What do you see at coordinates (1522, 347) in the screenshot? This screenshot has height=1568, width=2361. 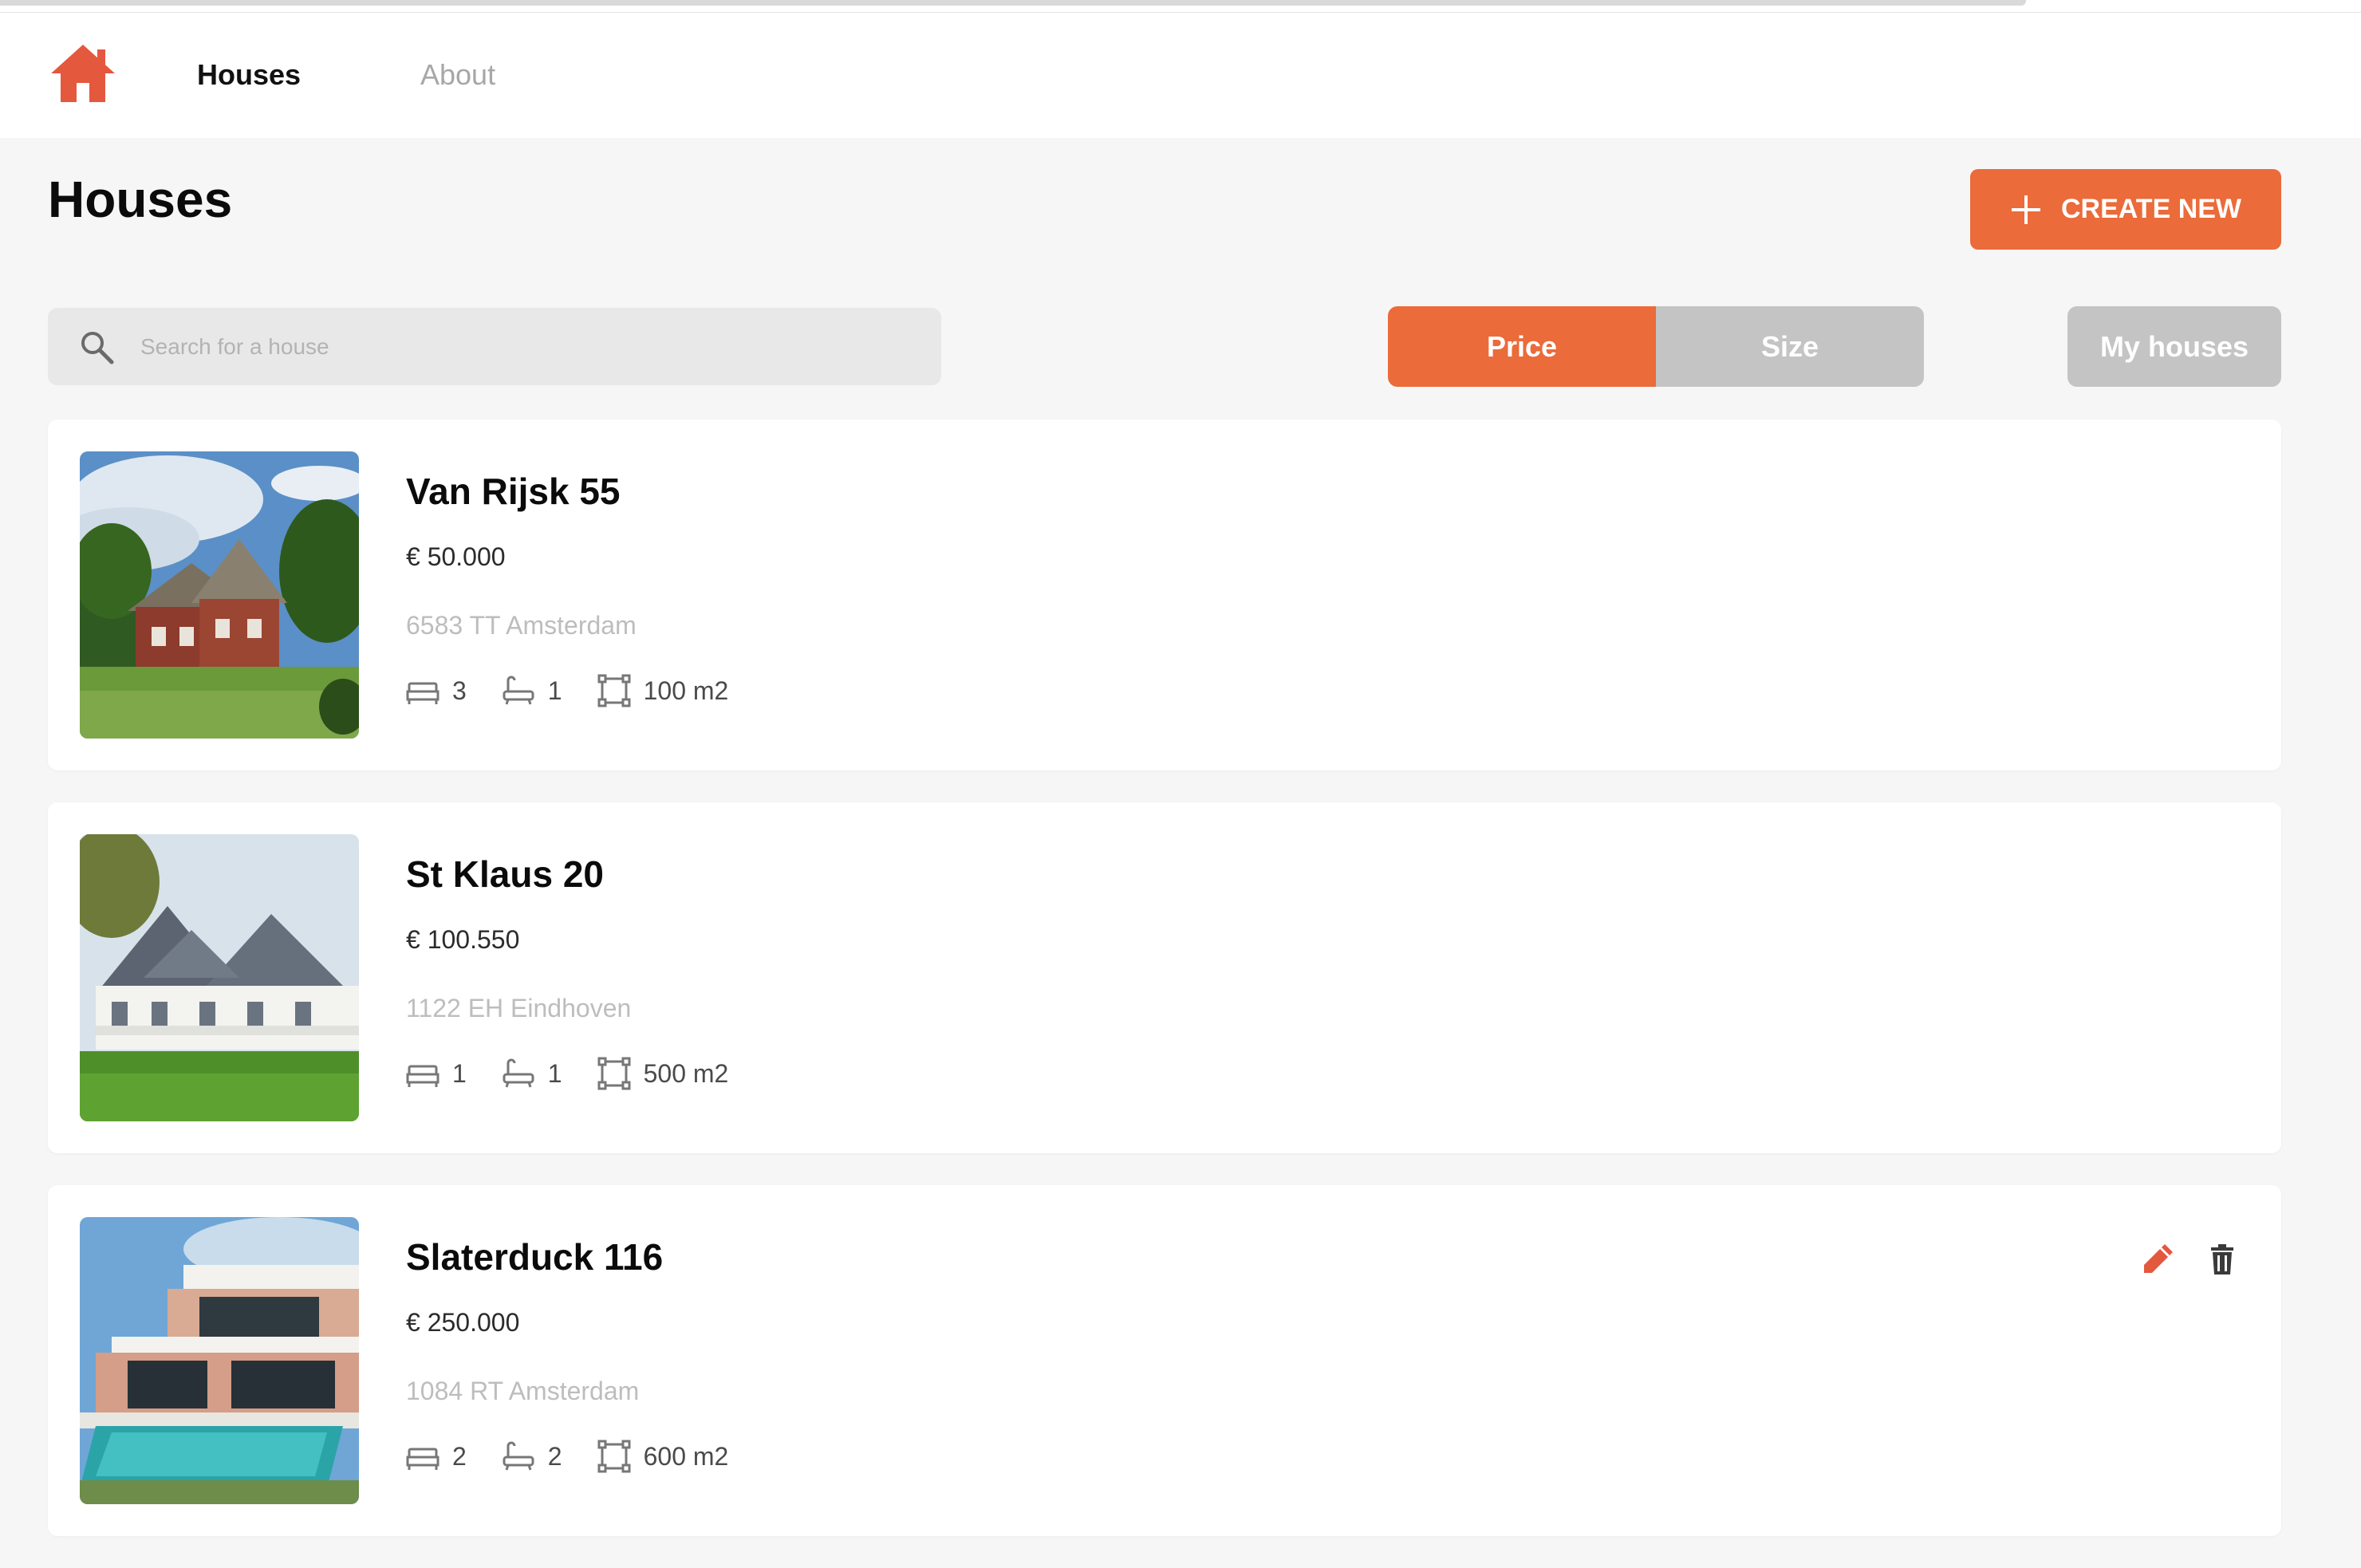 I see `sort-price-button: Price` at bounding box center [1522, 347].